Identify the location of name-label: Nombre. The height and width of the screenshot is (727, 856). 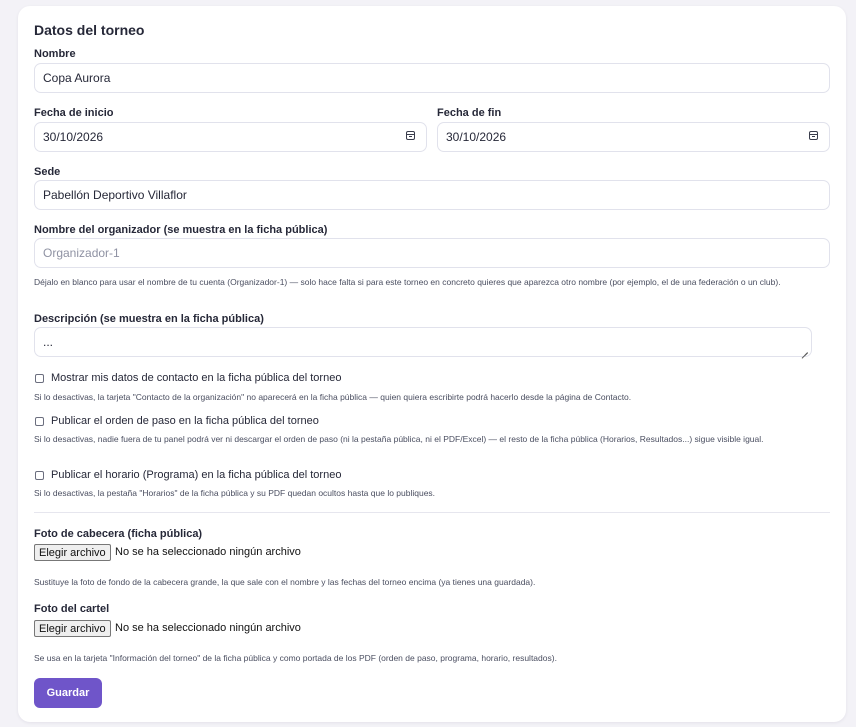
(55, 54).